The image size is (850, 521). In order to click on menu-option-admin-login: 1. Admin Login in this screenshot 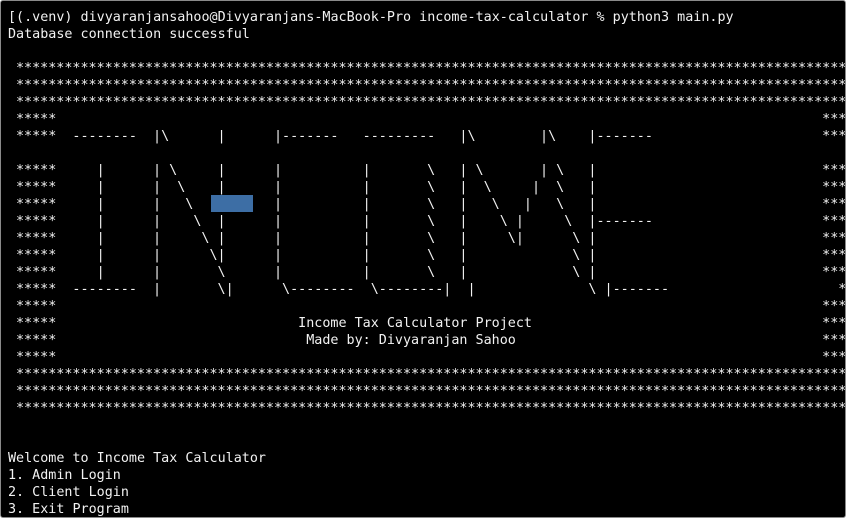, I will do `click(64, 475)`.